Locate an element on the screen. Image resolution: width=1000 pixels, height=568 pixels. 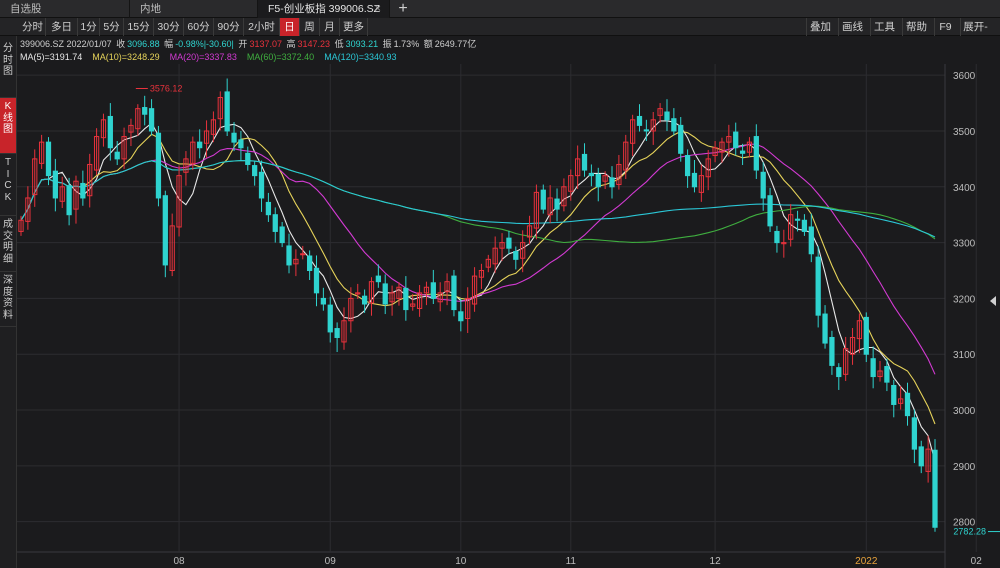
y-tick-label-6: 3400 is located at coordinates (964, 188).